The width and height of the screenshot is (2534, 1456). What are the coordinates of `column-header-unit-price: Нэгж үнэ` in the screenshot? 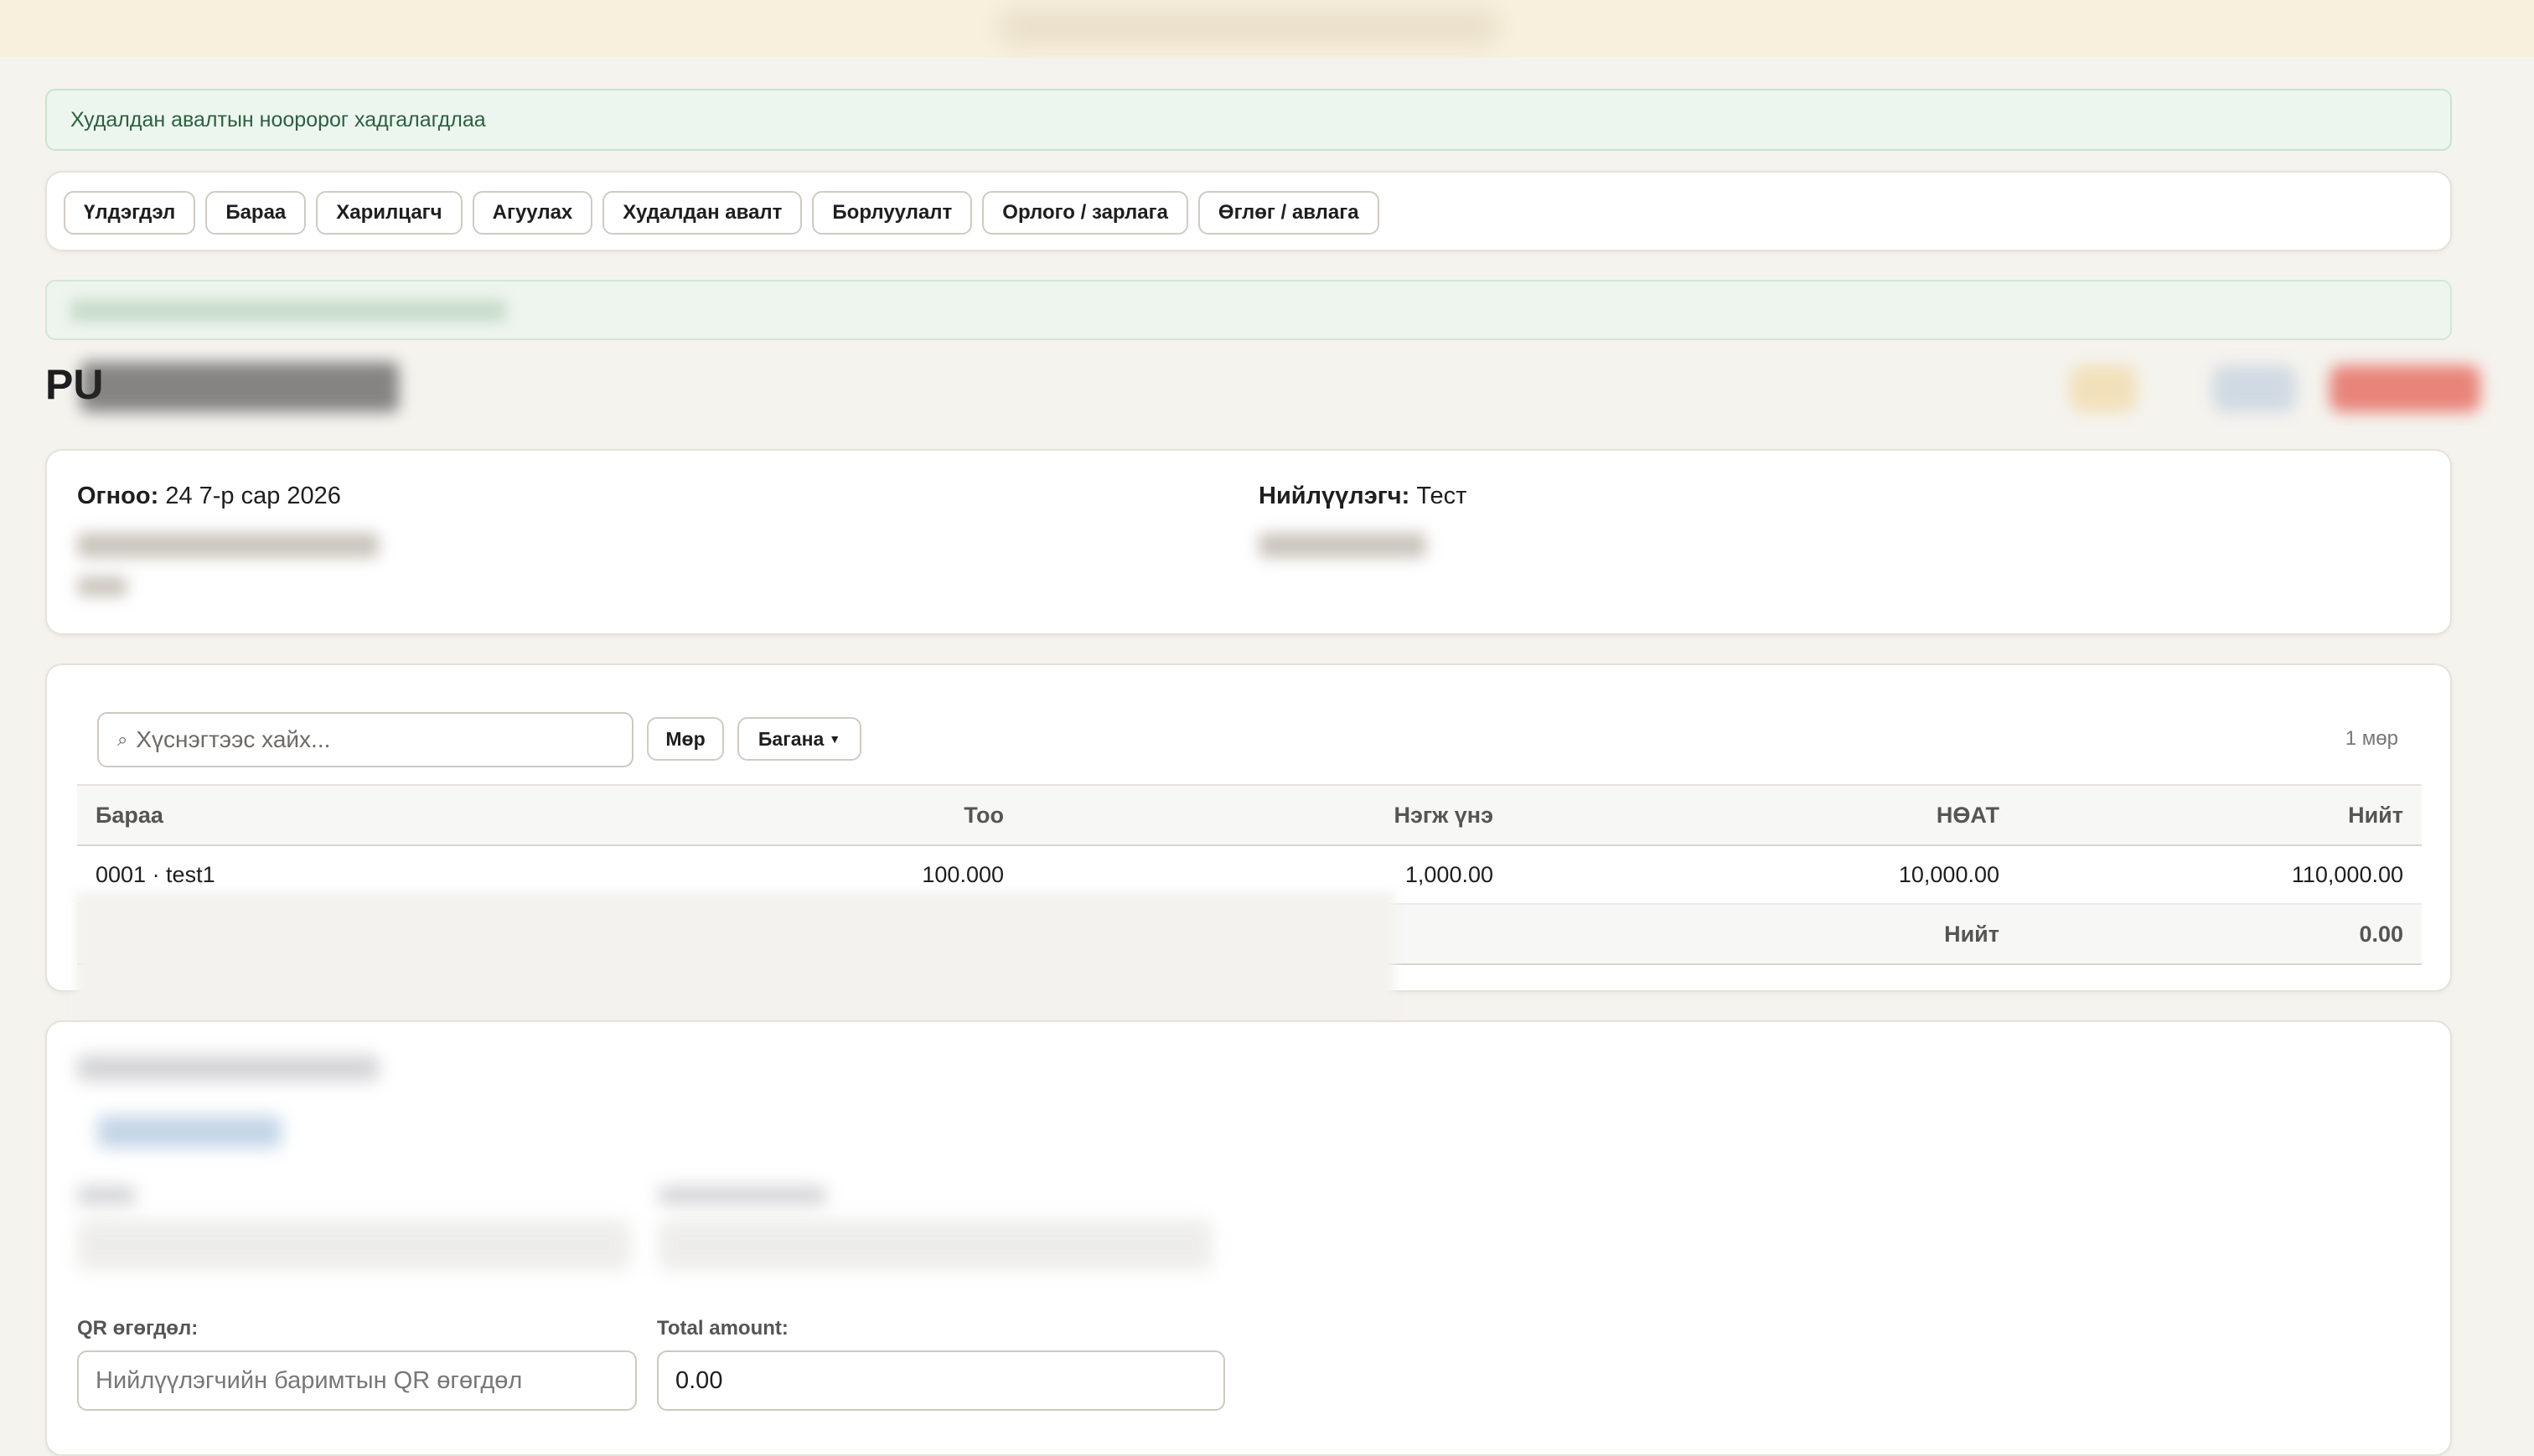 It's located at (1267, 815).